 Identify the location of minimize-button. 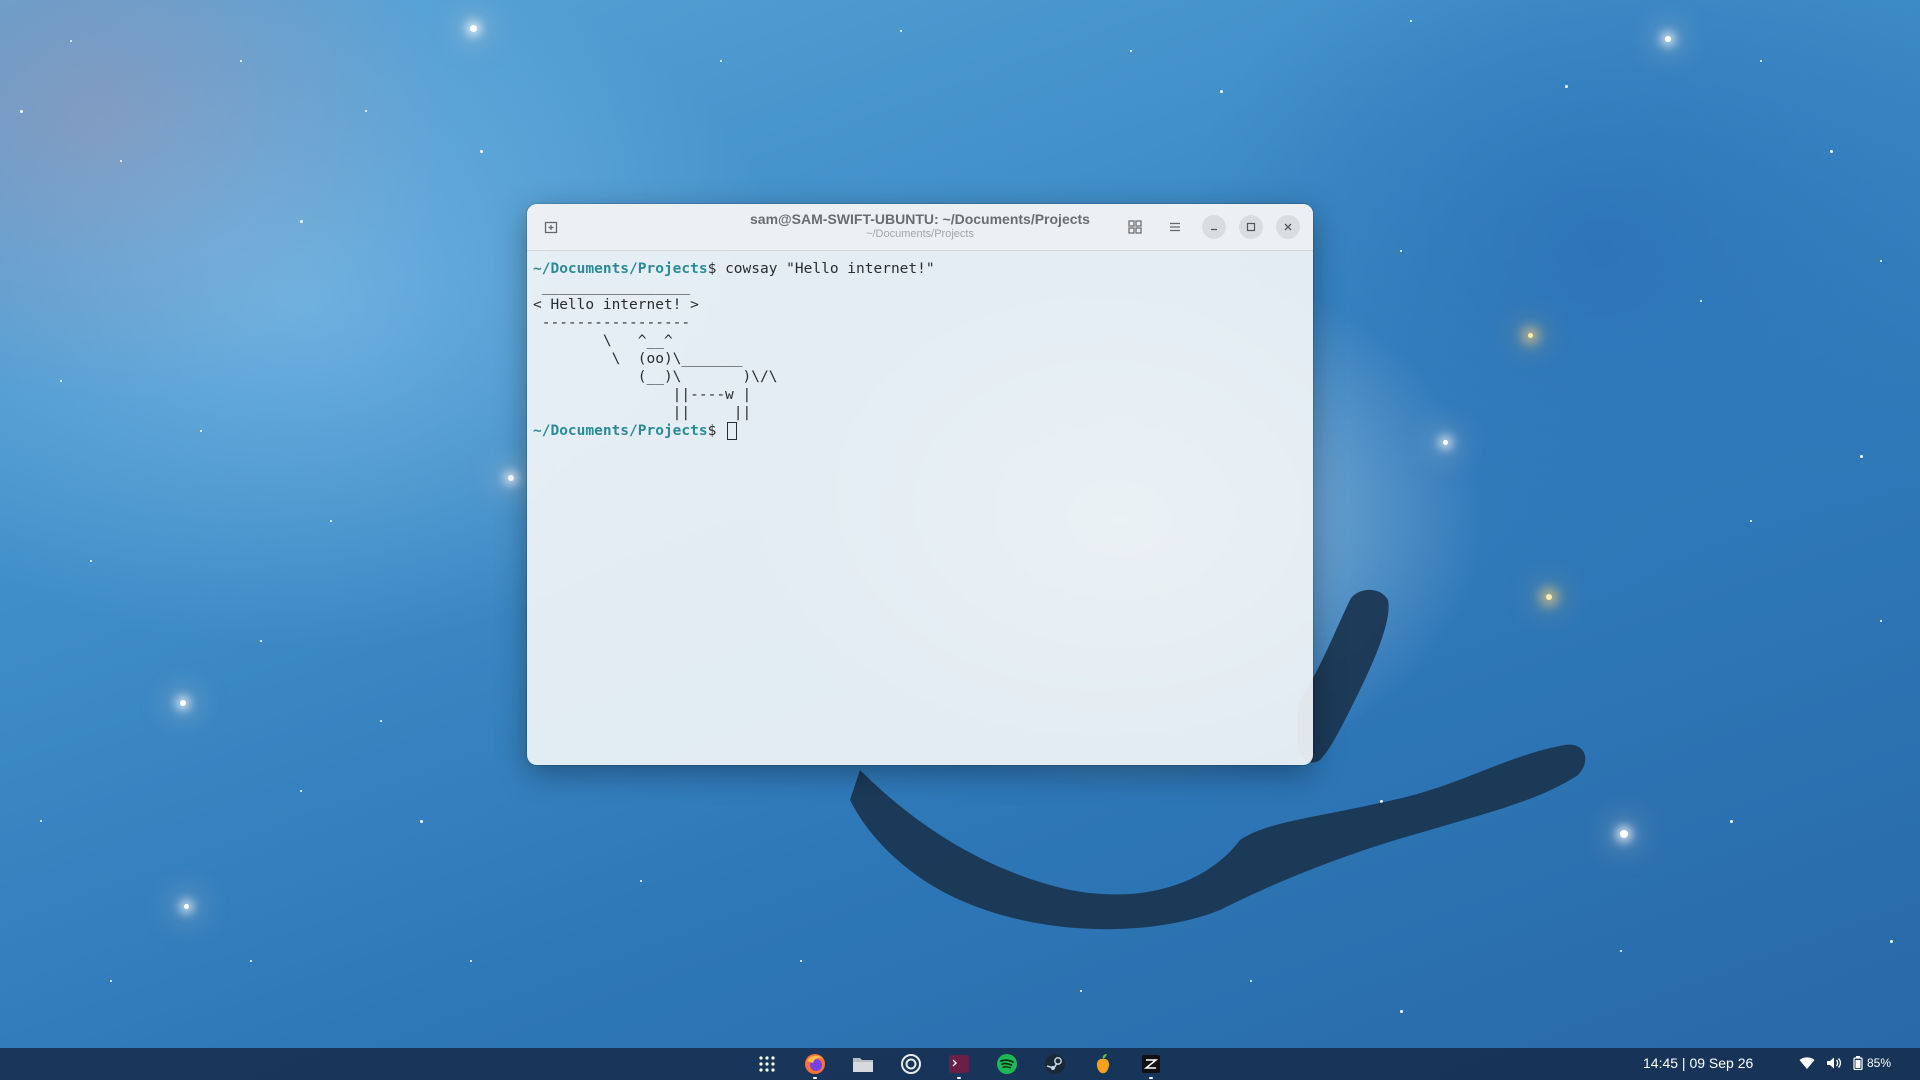
(1214, 227).